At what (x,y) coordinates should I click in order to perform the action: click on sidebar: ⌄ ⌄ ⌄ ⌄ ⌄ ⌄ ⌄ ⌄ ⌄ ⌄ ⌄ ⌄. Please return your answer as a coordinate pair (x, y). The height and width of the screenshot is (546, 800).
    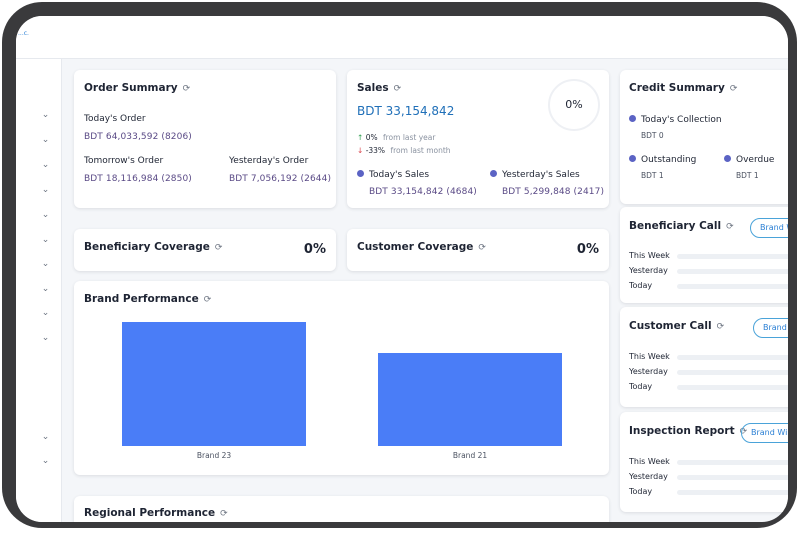
    Looking at the image, I should click on (39, 290).